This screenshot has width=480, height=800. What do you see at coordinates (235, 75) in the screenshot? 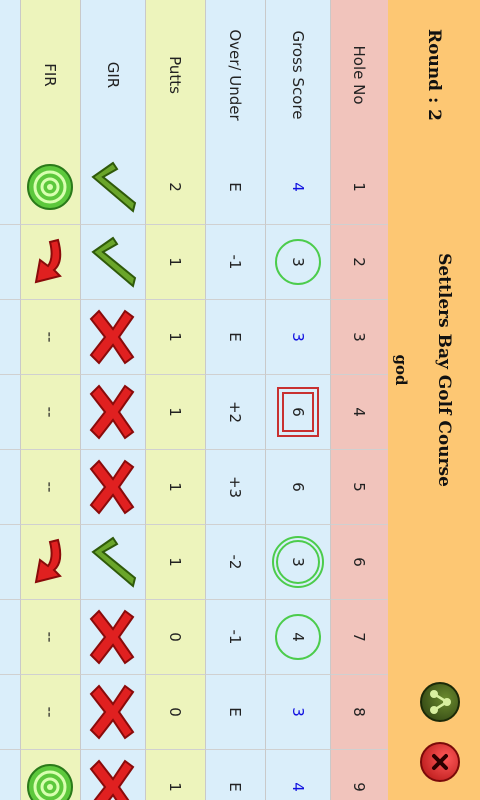
I see `row-label-over-under: Over/ Under` at bounding box center [235, 75].